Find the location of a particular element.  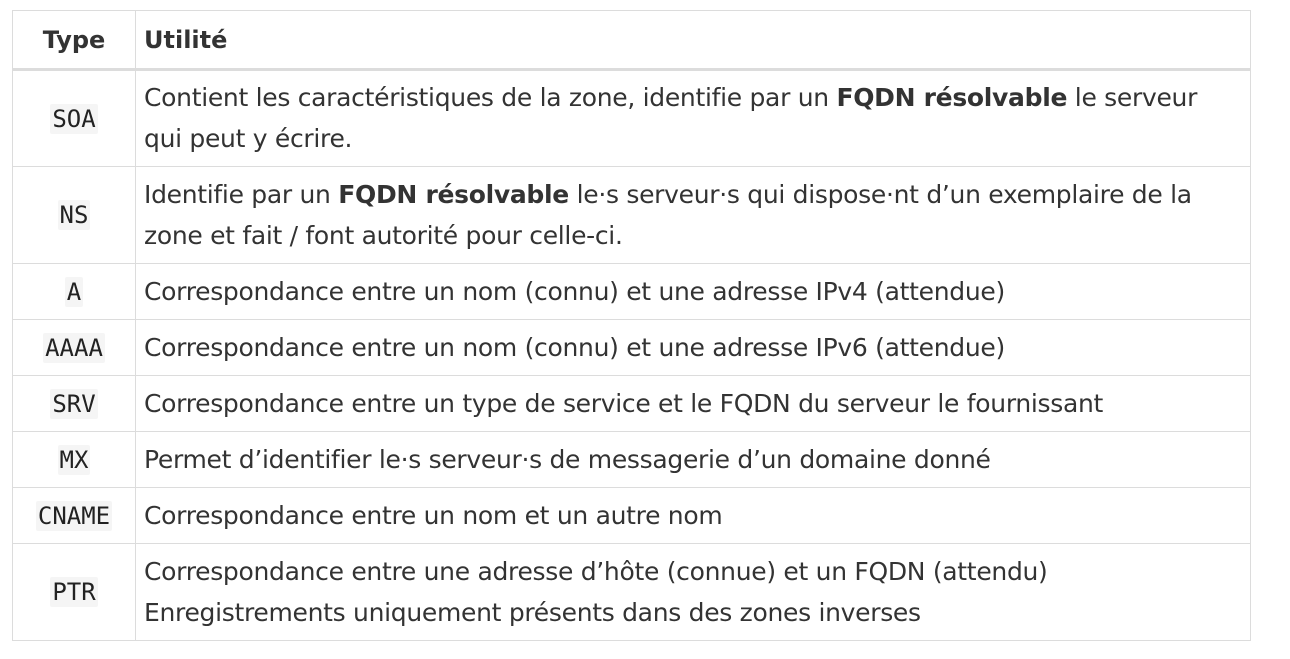

record-type: CNAME is located at coordinates (74, 515).